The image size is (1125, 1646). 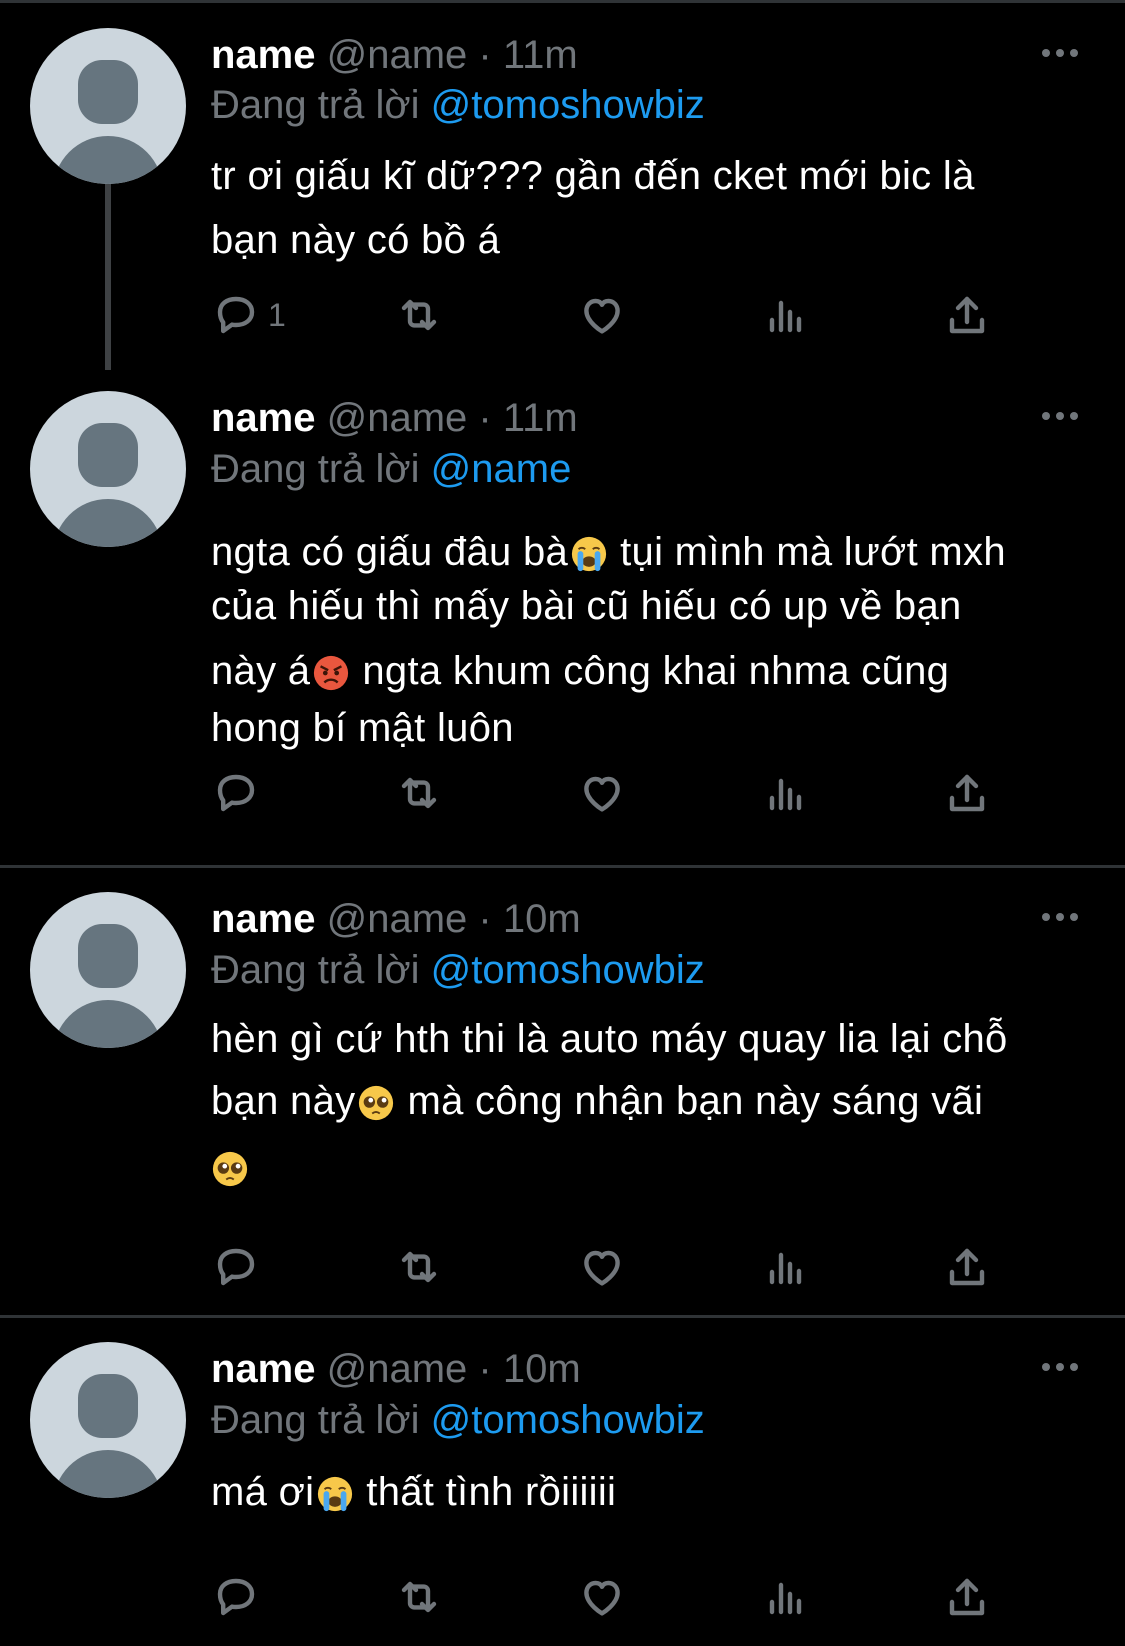 I want to click on angry-emoji, so click(x=331, y=673).